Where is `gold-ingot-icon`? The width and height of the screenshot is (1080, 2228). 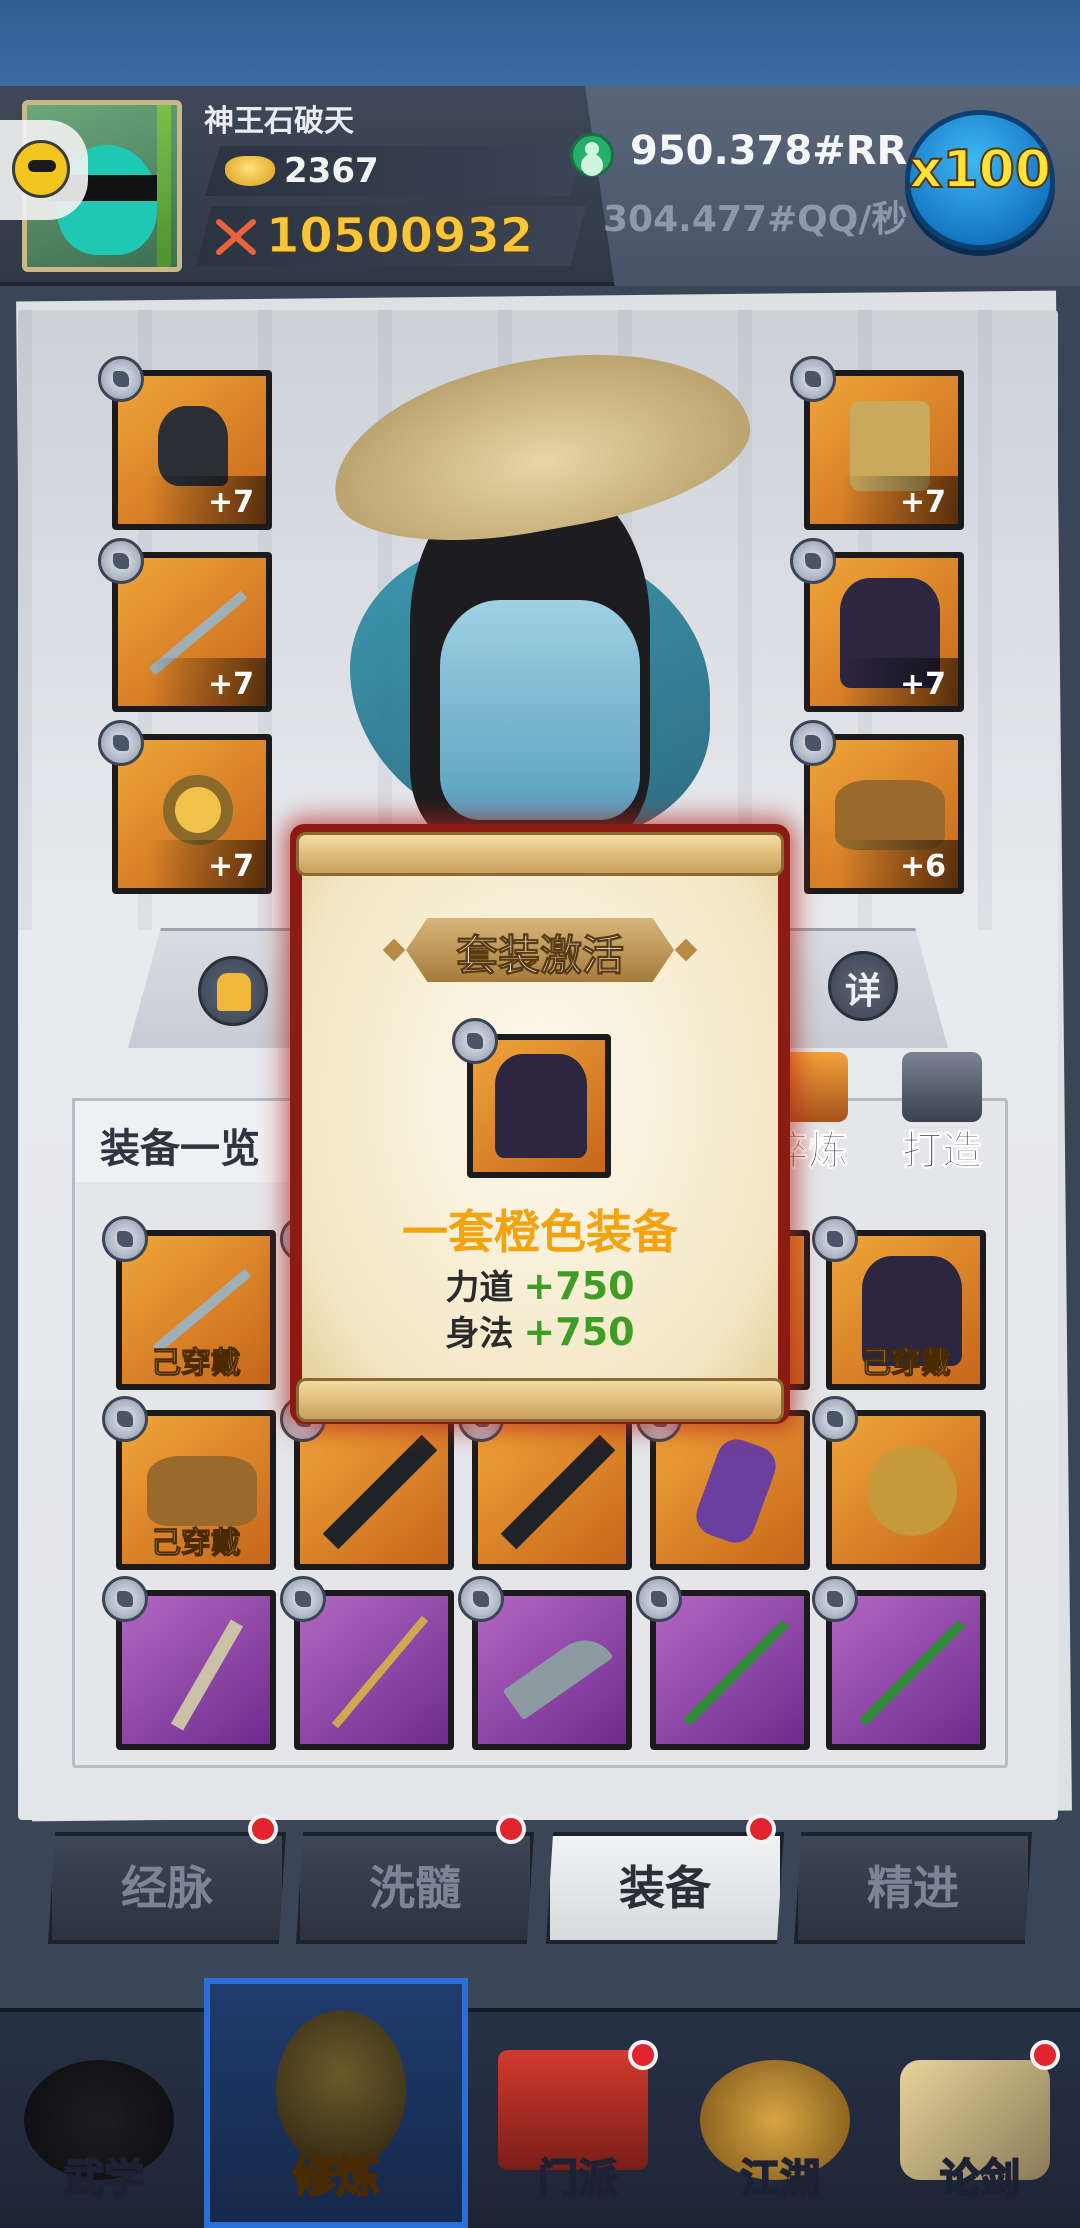 gold-ingot-icon is located at coordinates (250, 171).